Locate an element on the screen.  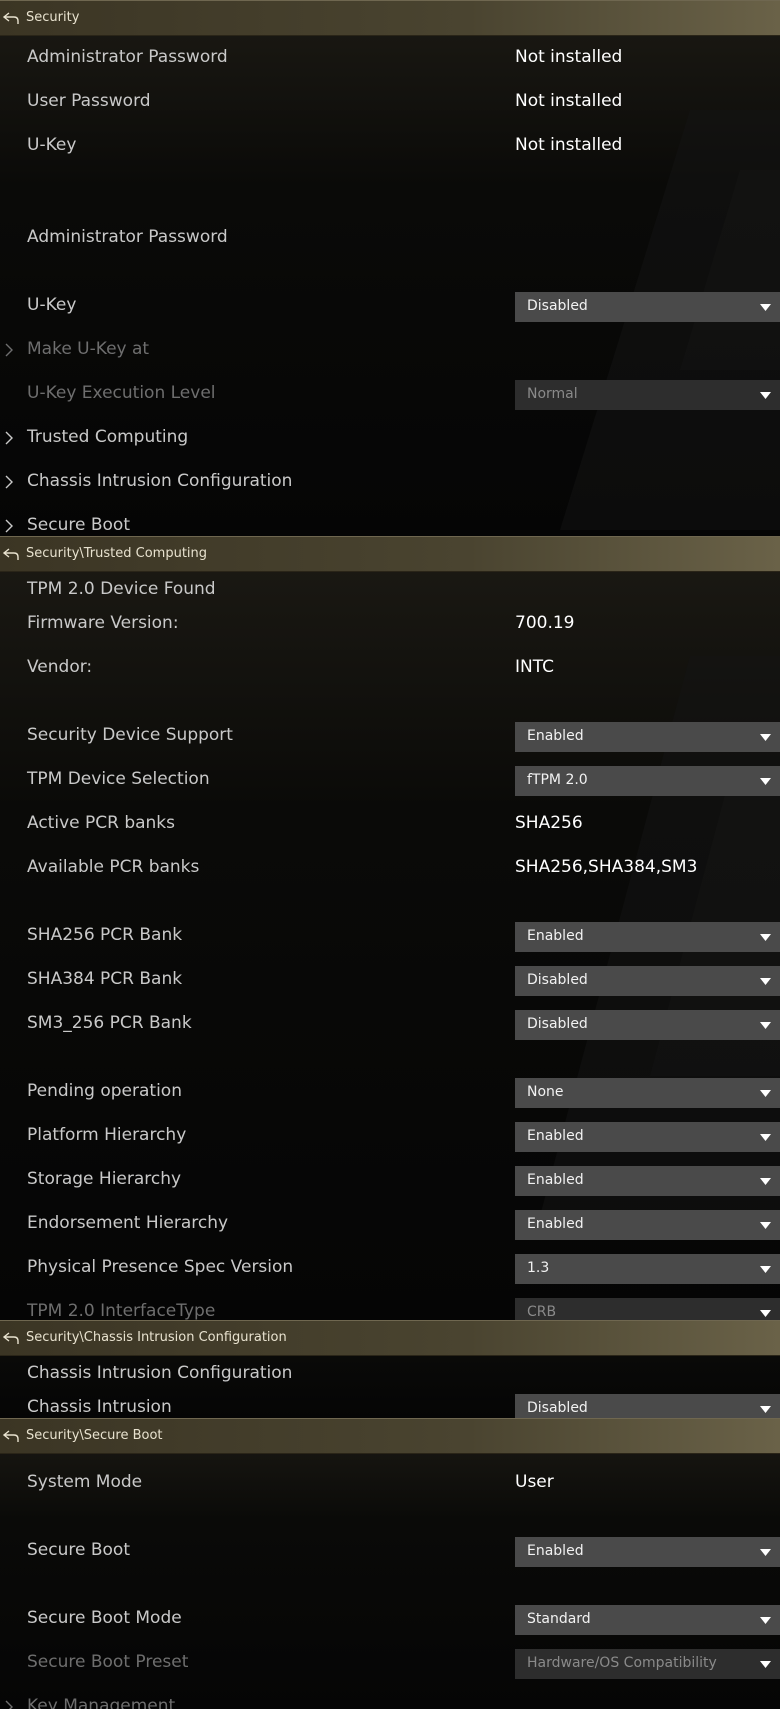
platform-hierarchy-row: Platform Hierarchy Enabled is located at coordinates (390, 1136).